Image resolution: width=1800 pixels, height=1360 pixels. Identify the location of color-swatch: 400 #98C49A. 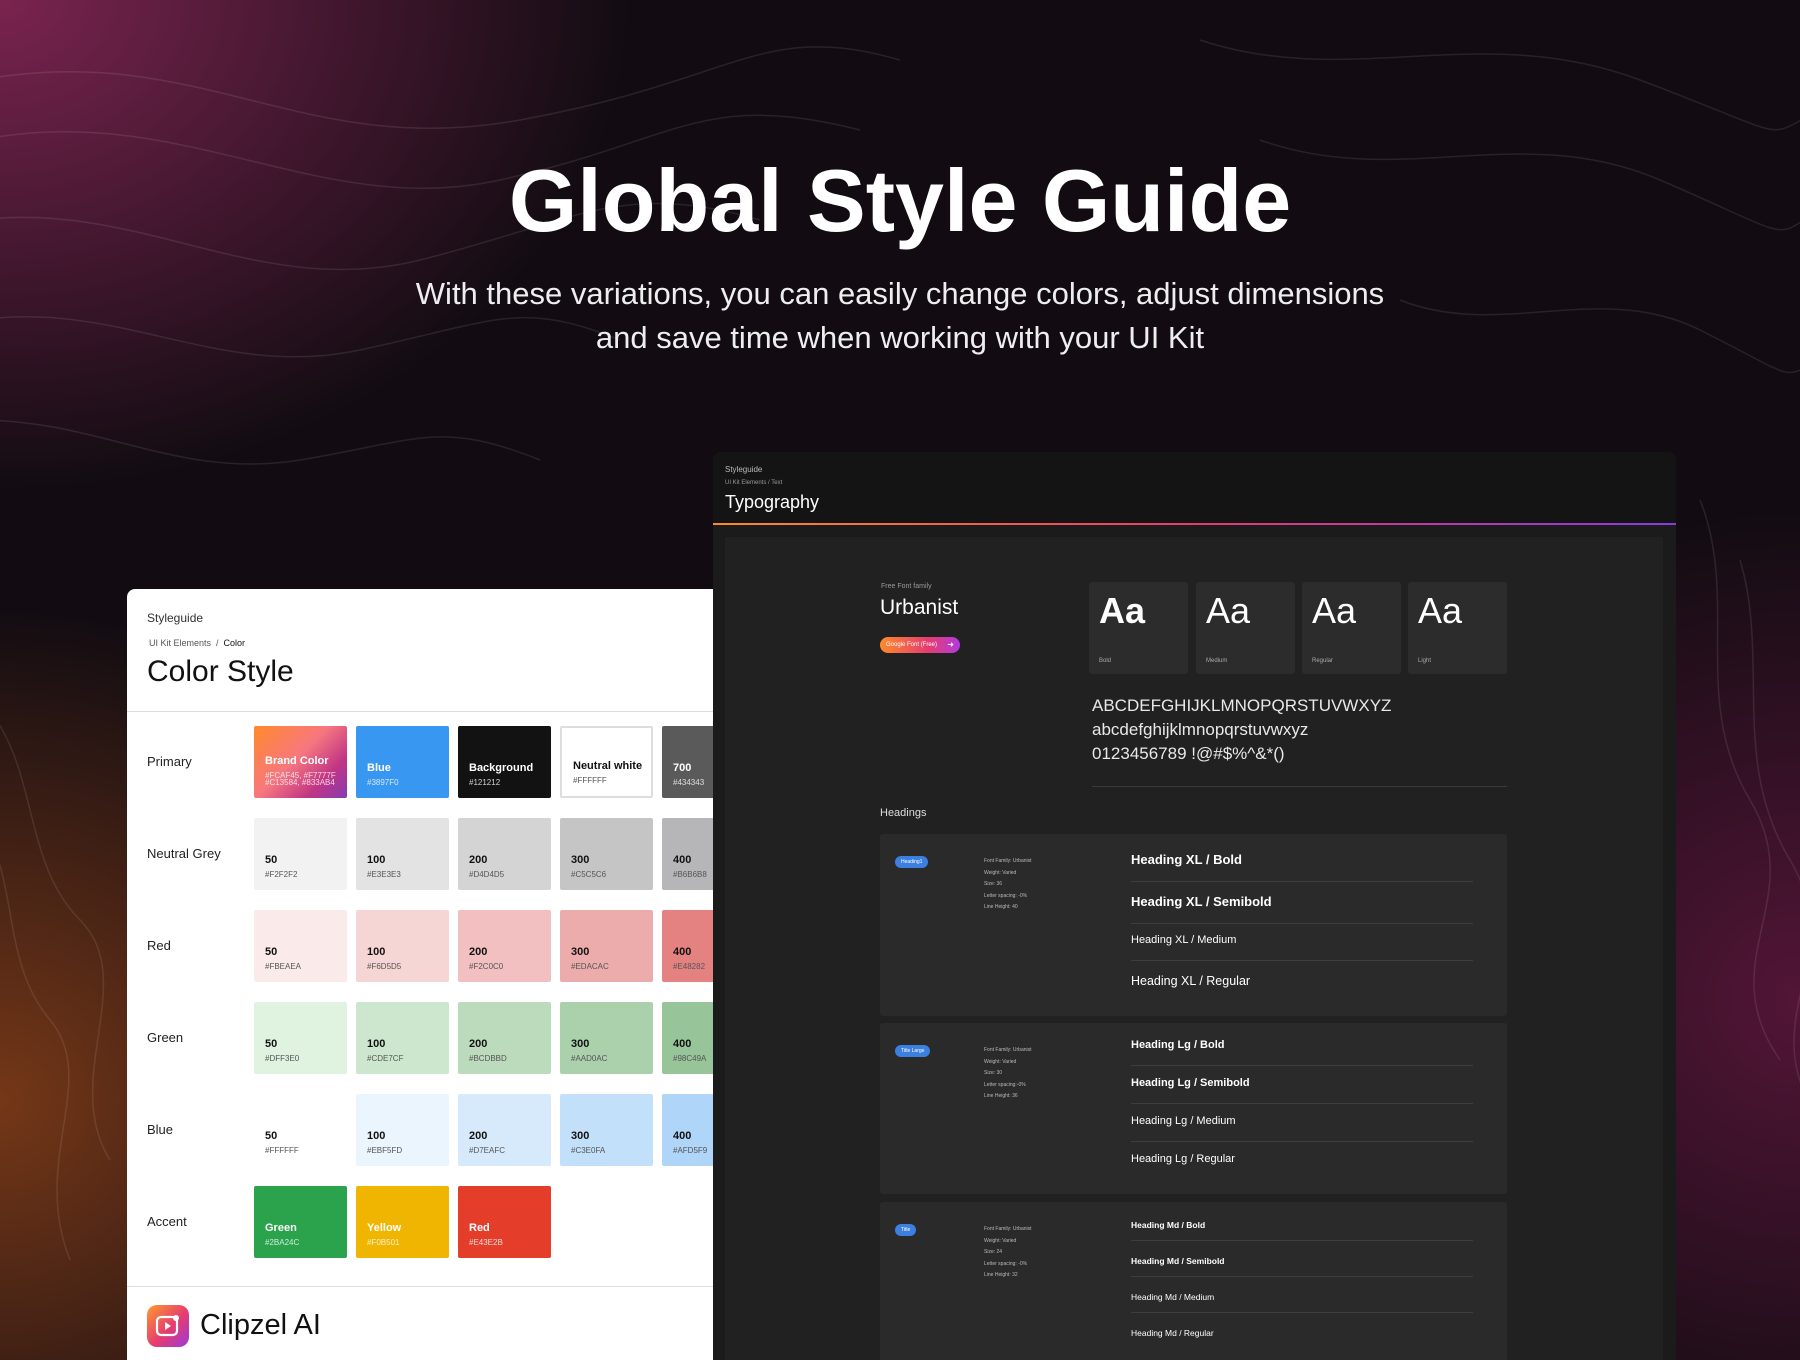
(687, 1038).